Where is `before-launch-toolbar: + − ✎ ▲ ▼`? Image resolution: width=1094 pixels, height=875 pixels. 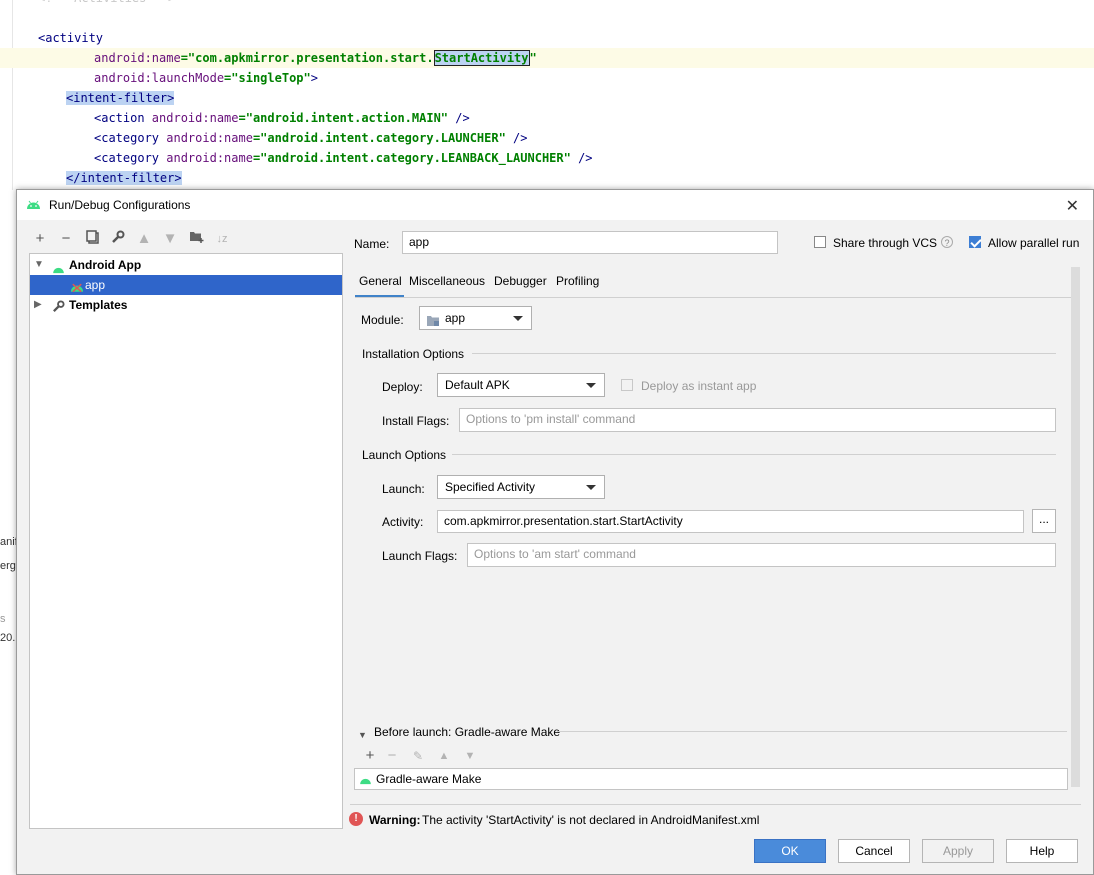
before-launch-toolbar: + − ✎ ▲ ▼ is located at coordinates (426, 757).